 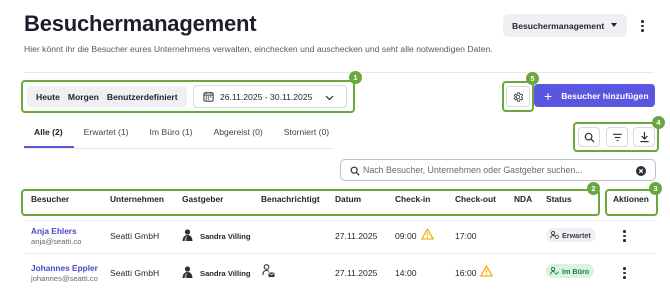 I want to click on tab-cancelled: Storniert (0), so click(x=307, y=136).